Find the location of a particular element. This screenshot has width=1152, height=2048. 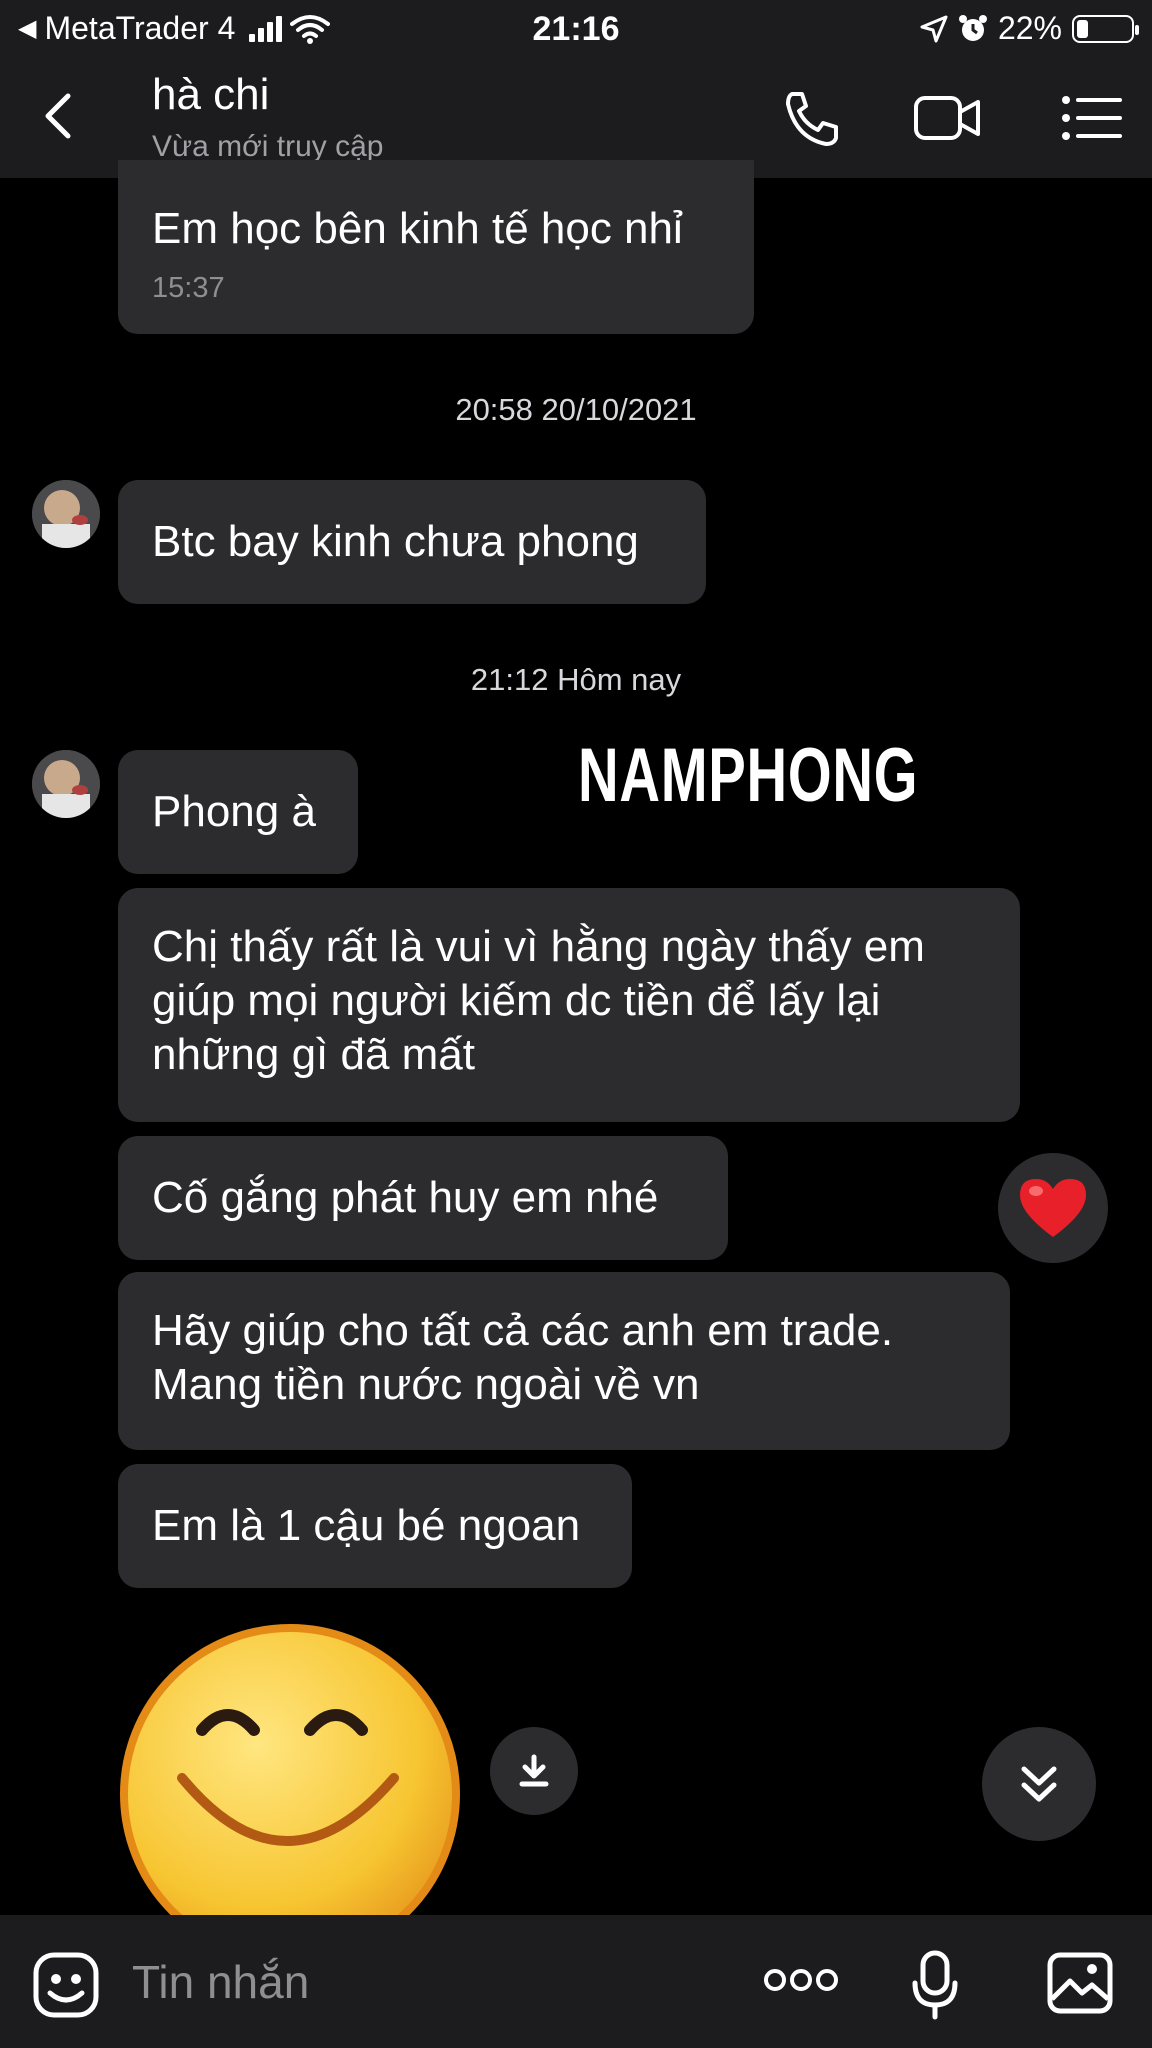

scroll-to-bottom-button is located at coordinates (1039, 1784).